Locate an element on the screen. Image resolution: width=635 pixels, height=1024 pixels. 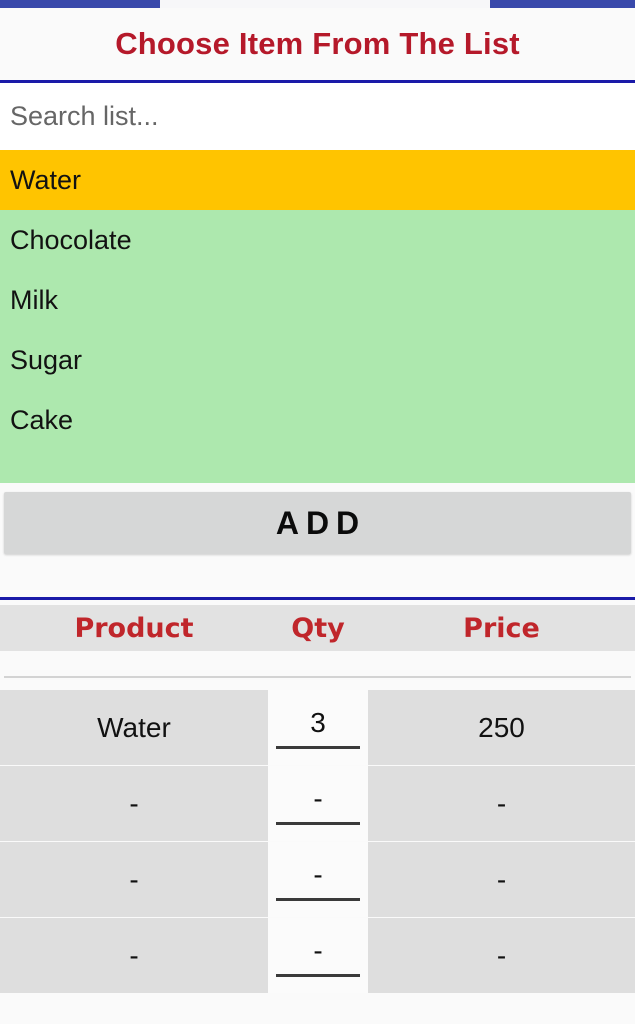
status-bar-notch is located at coordinates (325, 4).